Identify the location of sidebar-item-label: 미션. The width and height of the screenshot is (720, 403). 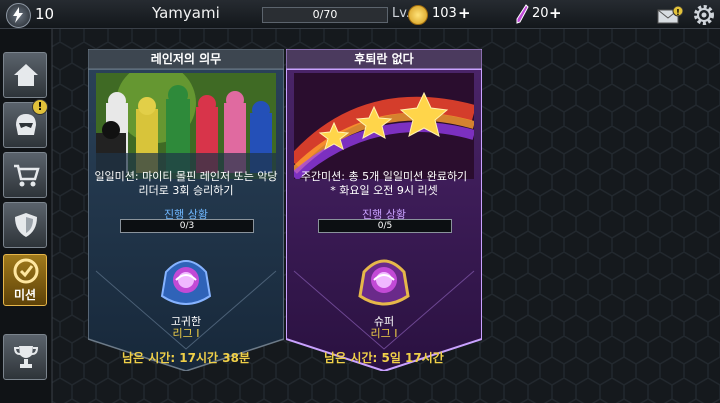
(25, 295).